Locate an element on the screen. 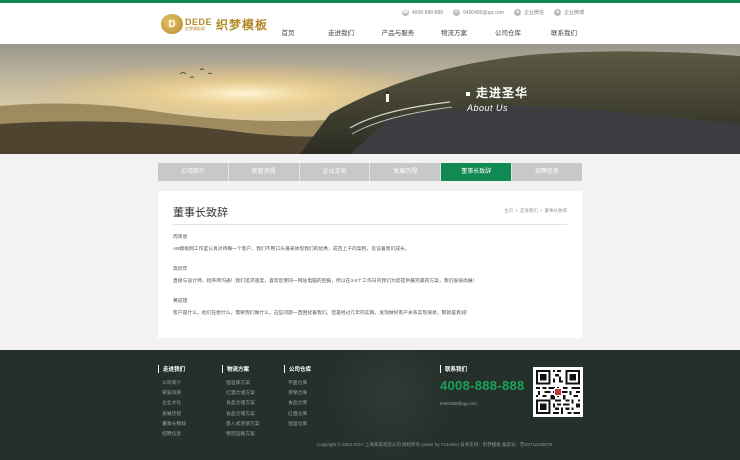 The image size is (740, 460). logo-badge-icon: D is located at coordinates (172, 24).